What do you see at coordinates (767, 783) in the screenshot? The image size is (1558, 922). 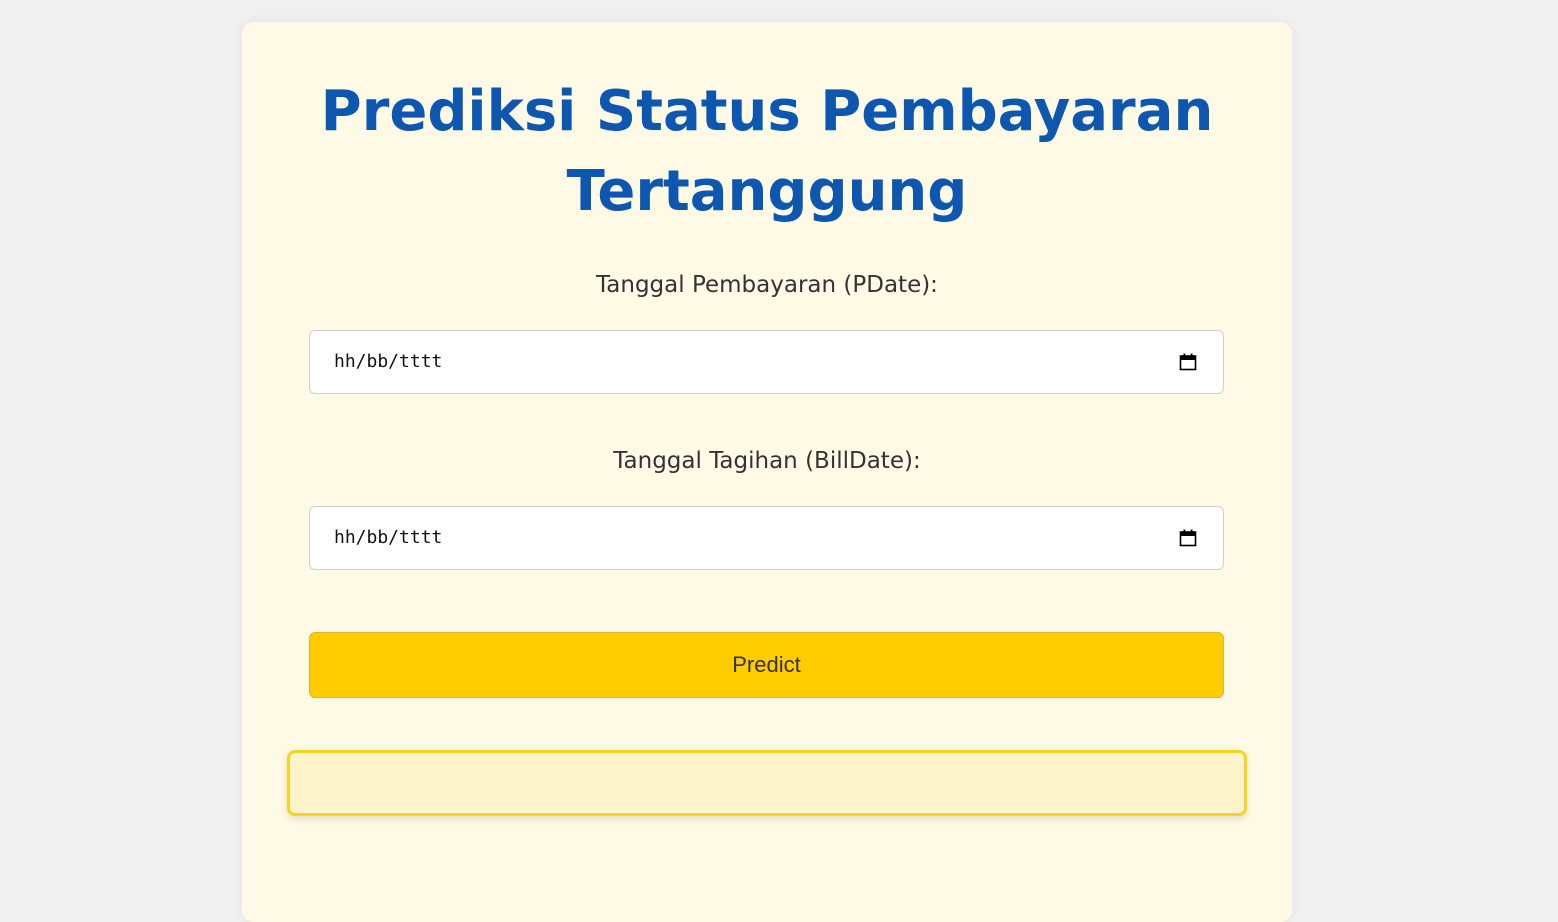 I see `prediction-result-box` at bounding box center [767, 783].